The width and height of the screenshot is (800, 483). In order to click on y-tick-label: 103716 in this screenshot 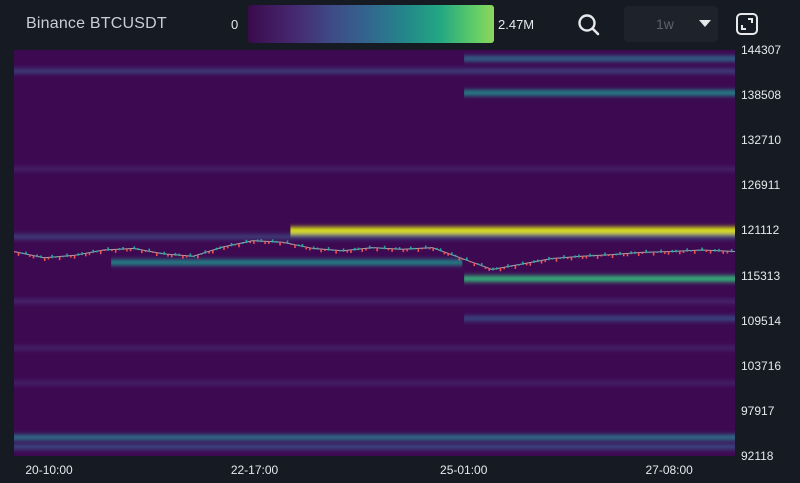, I will do `click(761, 365)`.